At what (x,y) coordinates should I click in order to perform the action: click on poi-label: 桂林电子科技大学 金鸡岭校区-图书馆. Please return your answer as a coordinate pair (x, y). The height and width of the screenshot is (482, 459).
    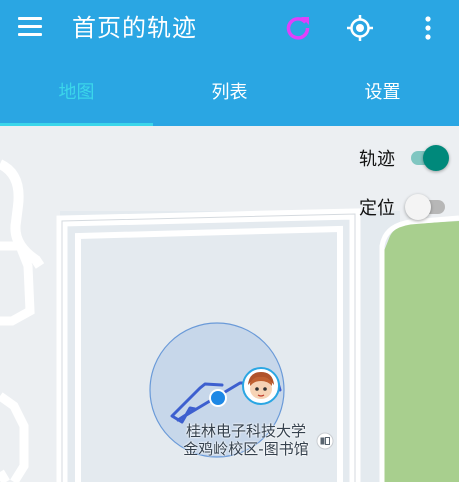
    Looking at the image, I should click on (246, 440).